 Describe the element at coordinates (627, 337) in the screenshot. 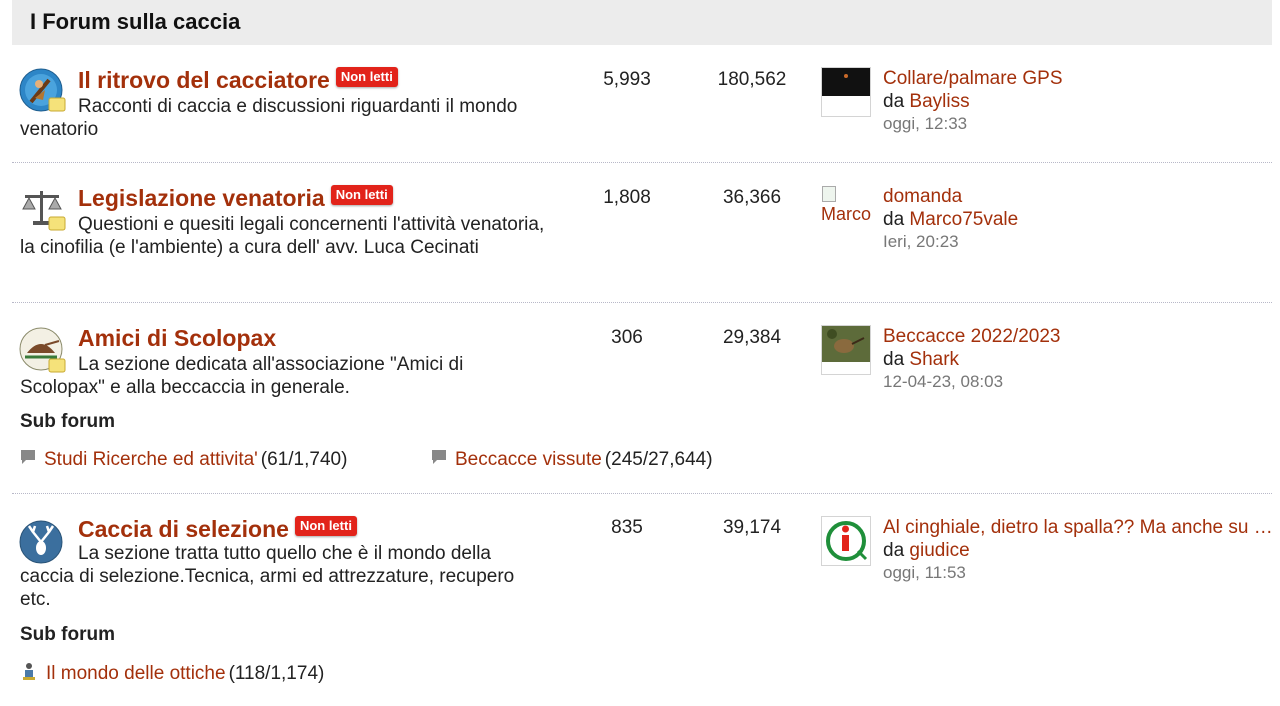

I see `thread-count: 306` at that location.